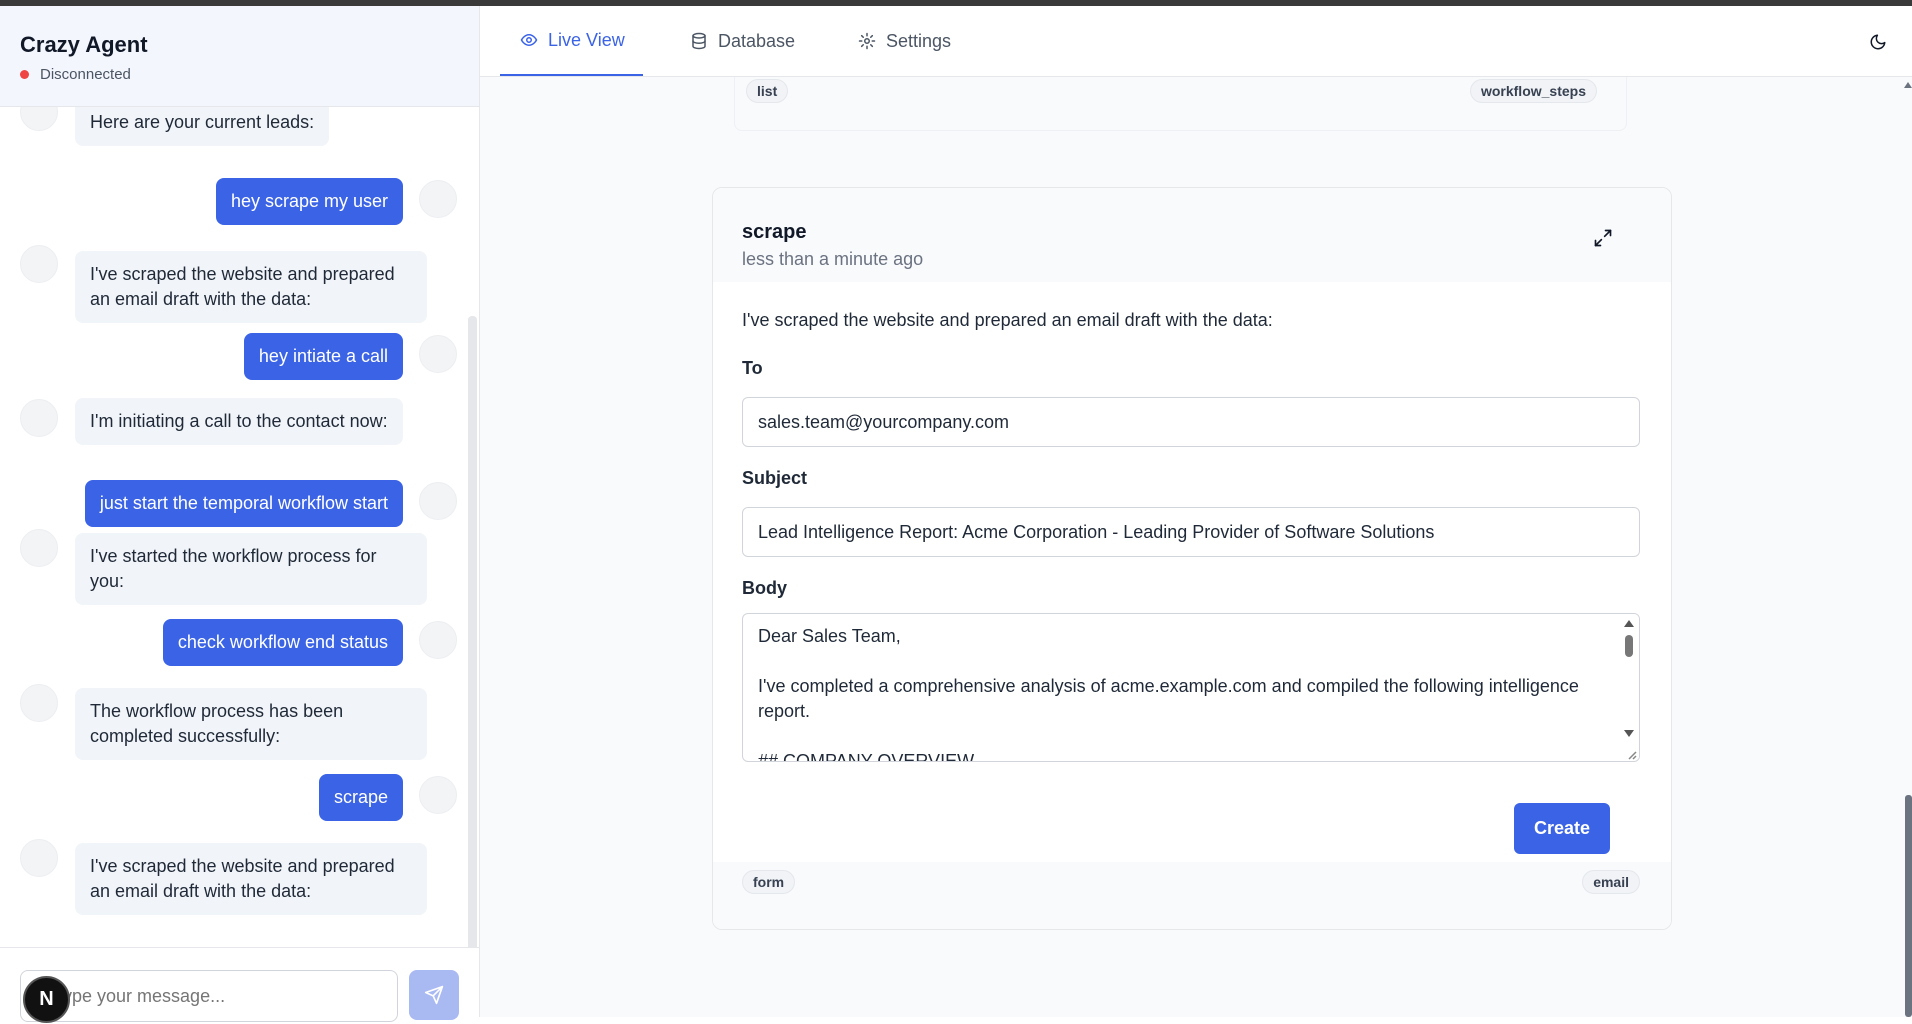  I want to click on subject-field, so click(1191, 532).